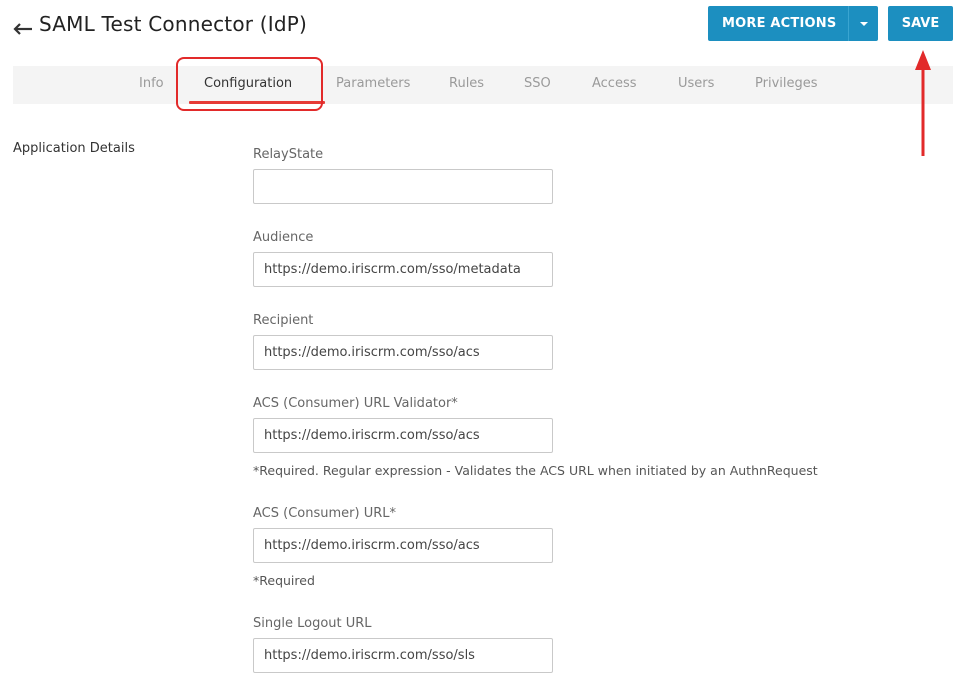  Describe the element at coordinates (778, 23) in the screenshot. I see `more-actions-label: MORE ACTIONS` at that location.